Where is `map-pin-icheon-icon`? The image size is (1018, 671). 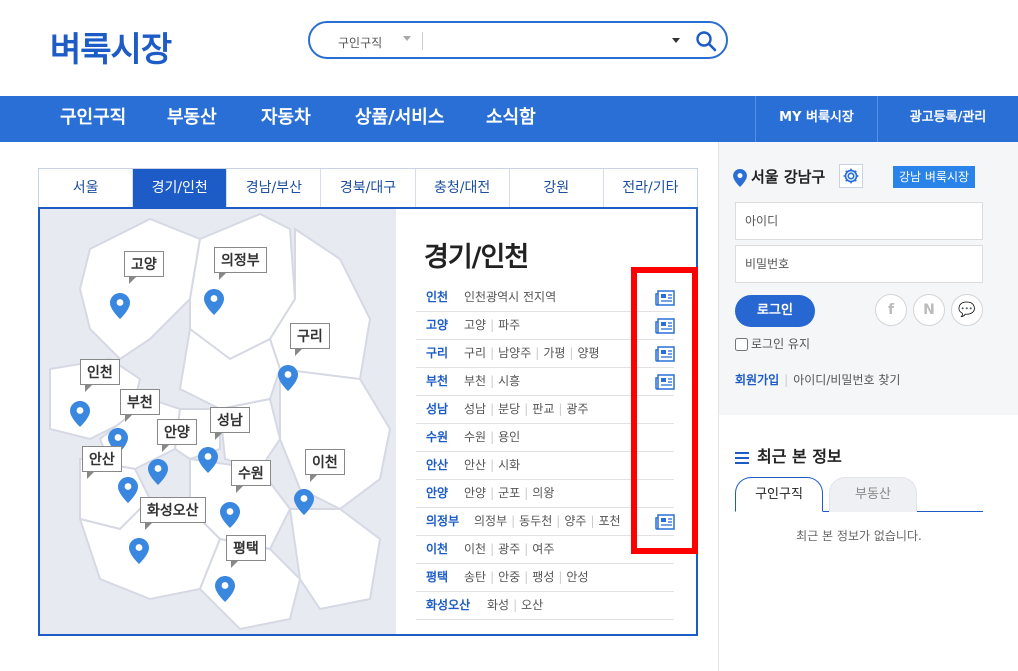
map-pin-icheon-icon is located at coordinates (304, 502).